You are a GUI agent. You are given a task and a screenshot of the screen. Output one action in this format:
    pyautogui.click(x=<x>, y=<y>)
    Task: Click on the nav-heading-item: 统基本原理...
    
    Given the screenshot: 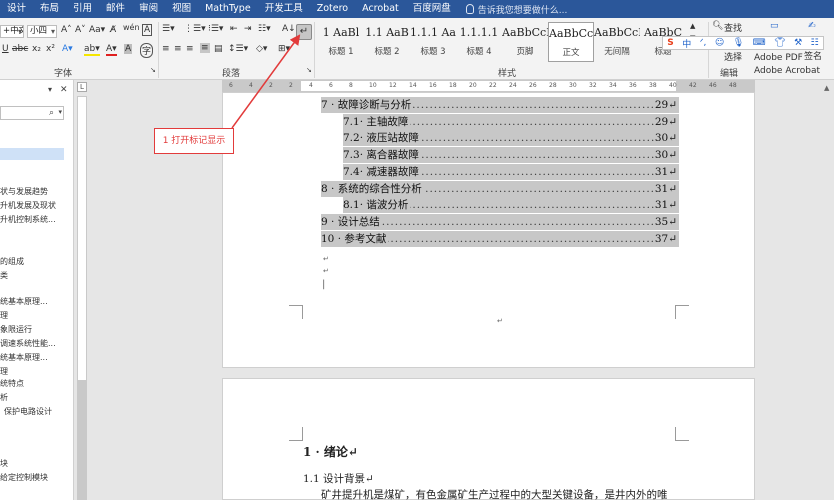 What is the action you would take?
    pyautogui.click(x=24, y=301)
    